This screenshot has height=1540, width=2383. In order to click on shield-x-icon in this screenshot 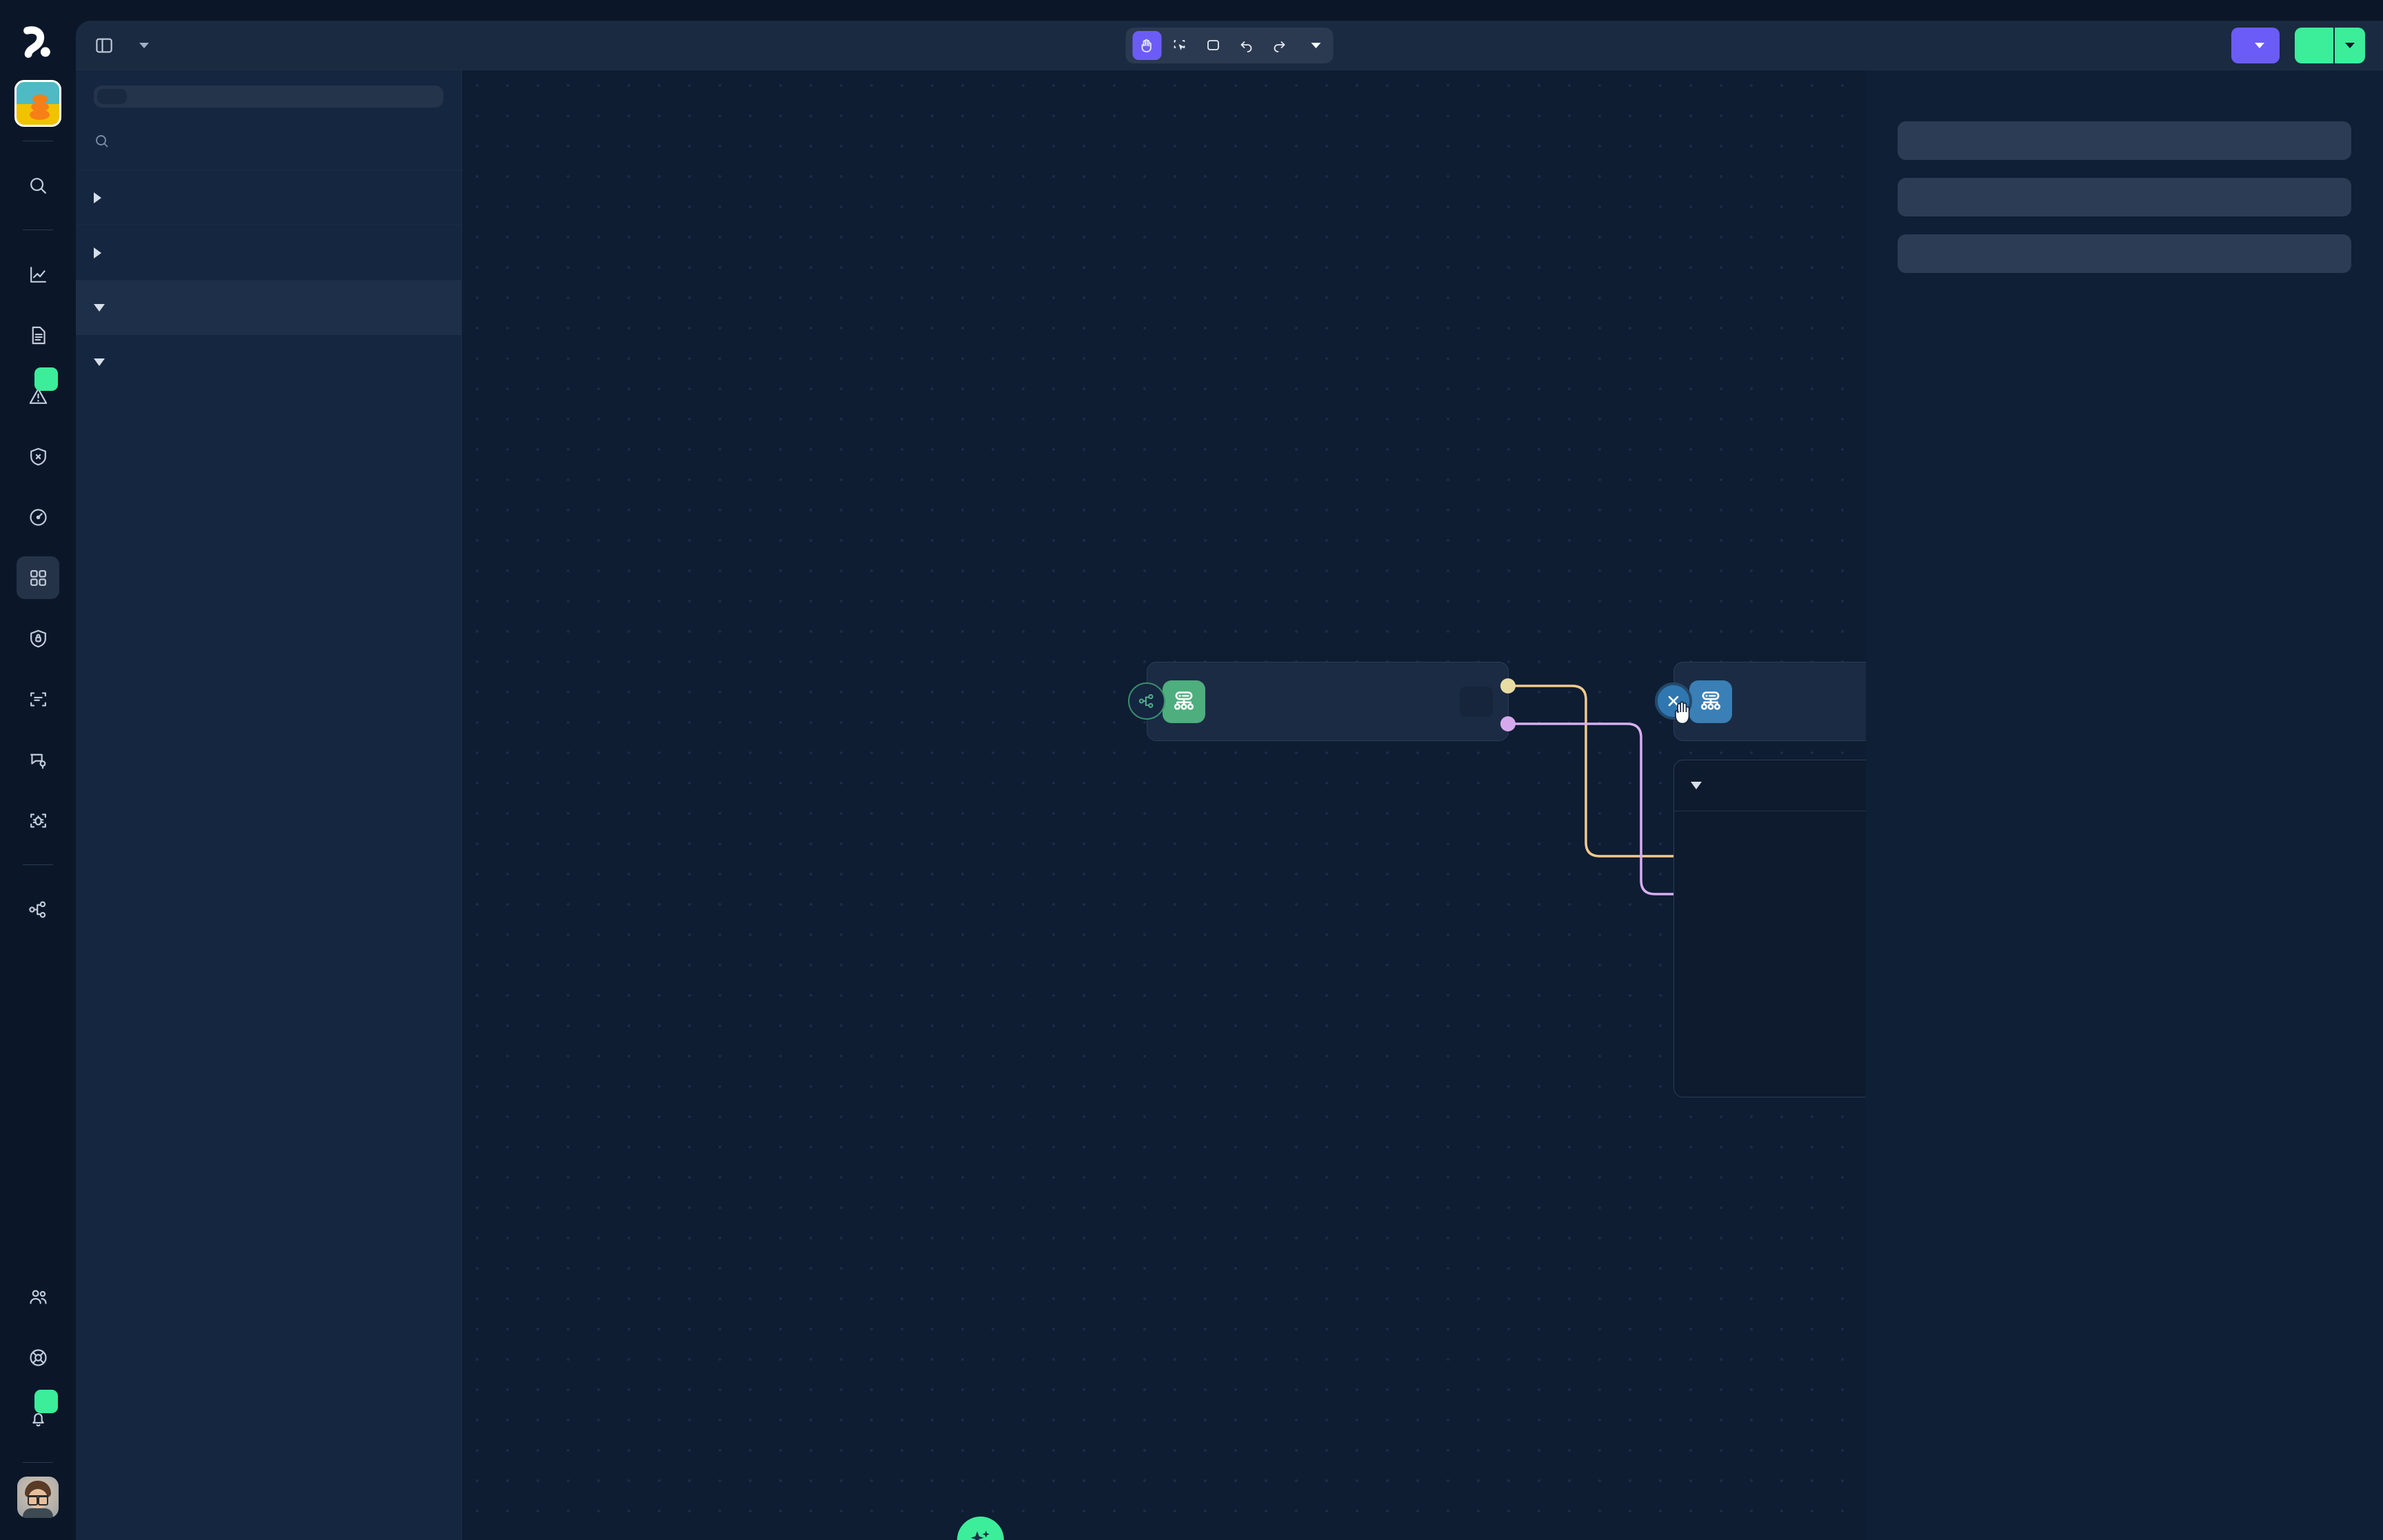, I will do `click(38, 457)`.